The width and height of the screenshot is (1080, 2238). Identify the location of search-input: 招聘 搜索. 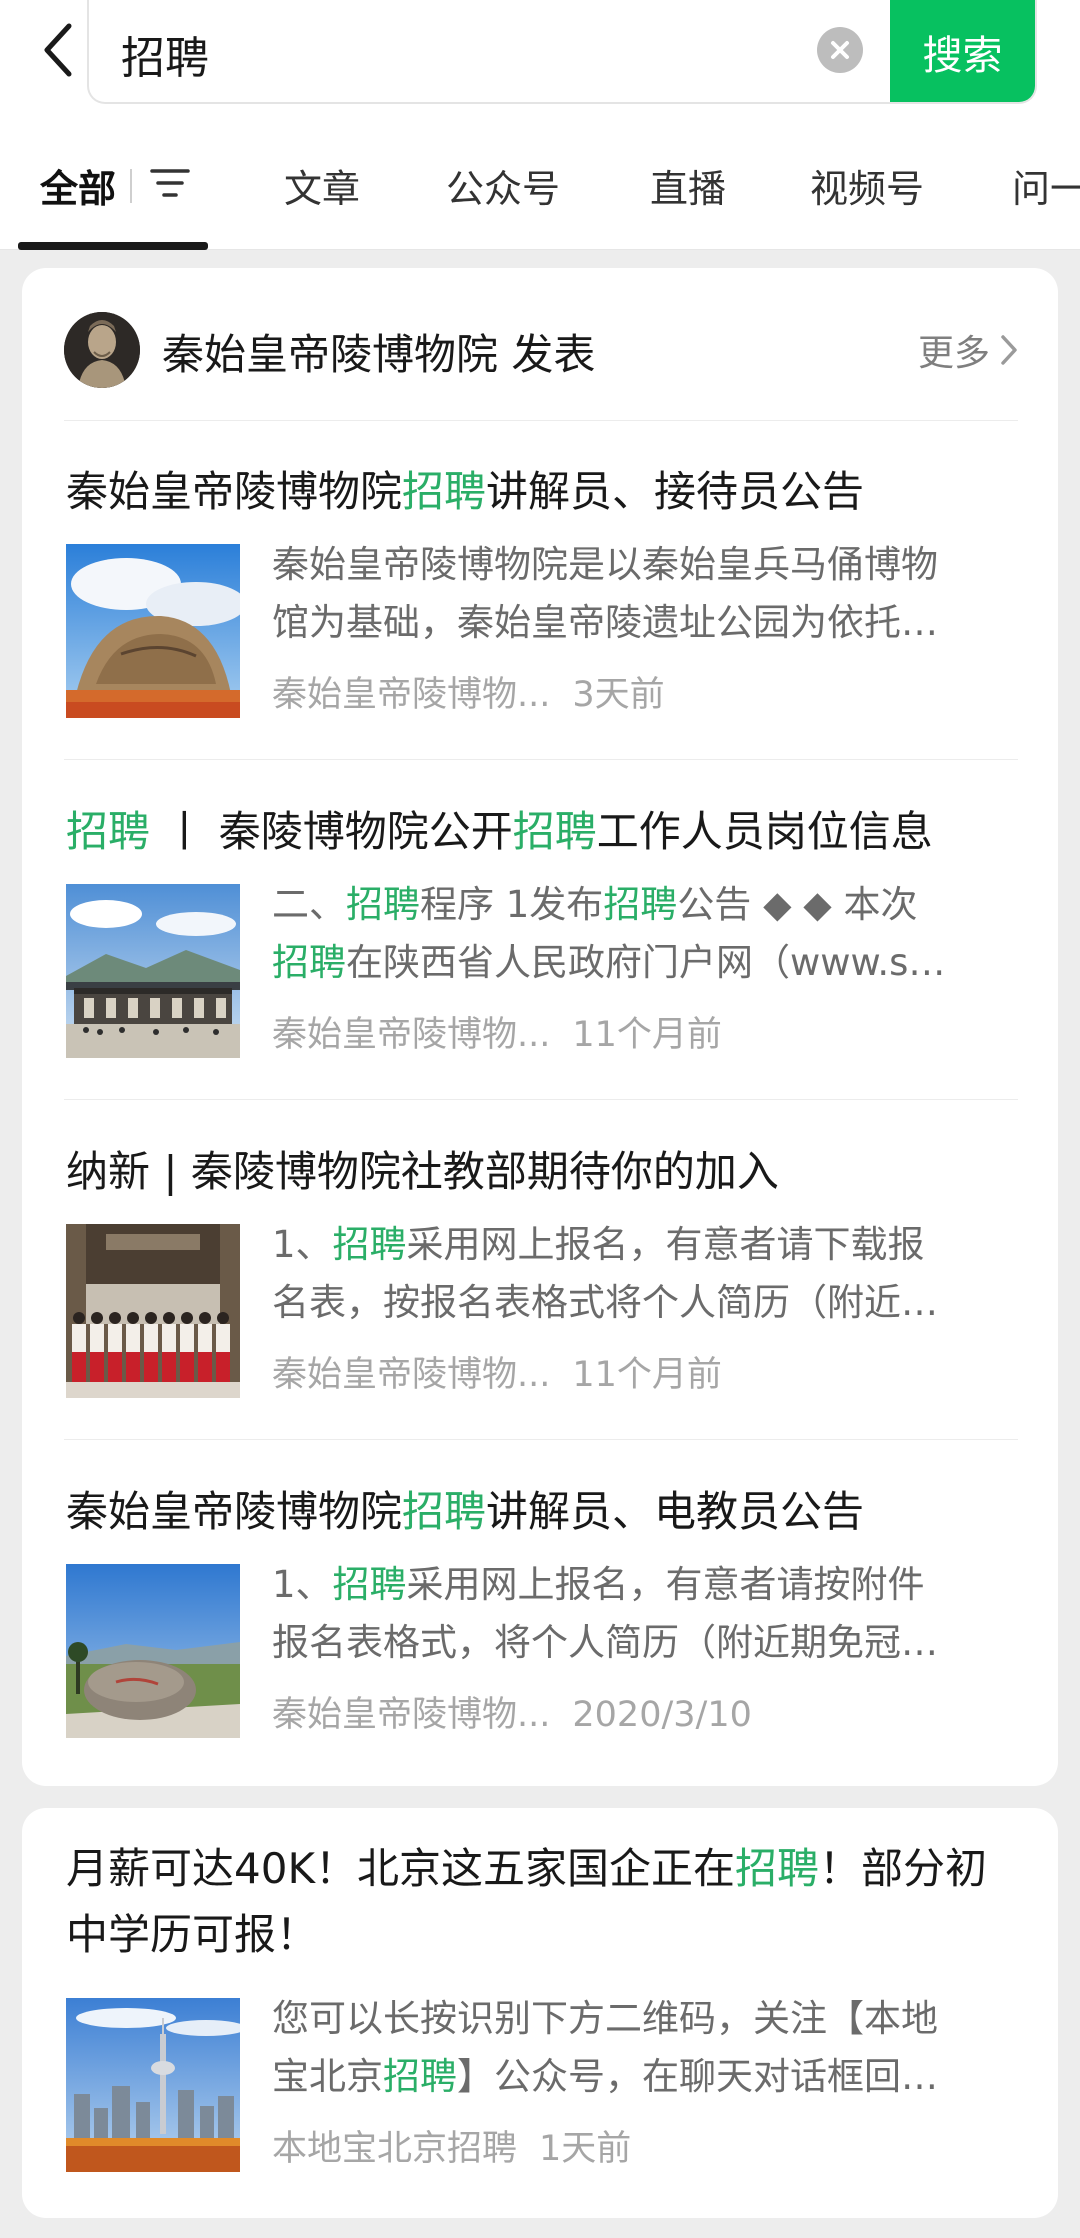
(562, 52).